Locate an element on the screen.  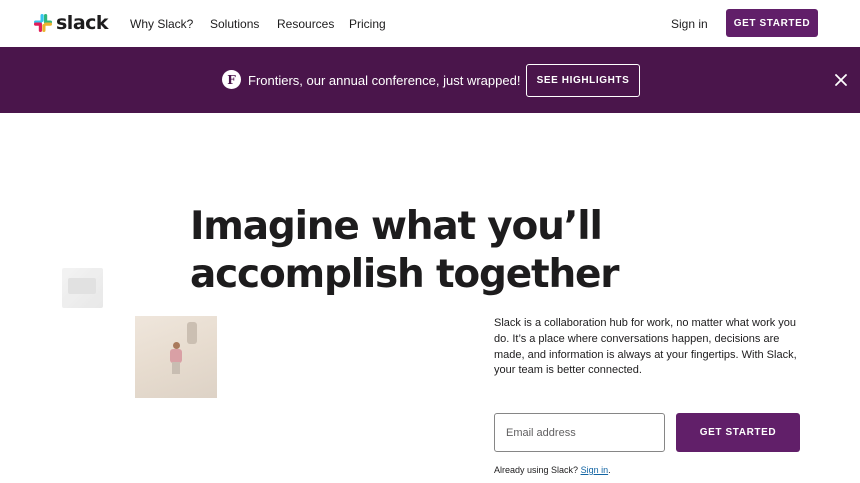
hero-image-people is located at coordinates (176, 357).